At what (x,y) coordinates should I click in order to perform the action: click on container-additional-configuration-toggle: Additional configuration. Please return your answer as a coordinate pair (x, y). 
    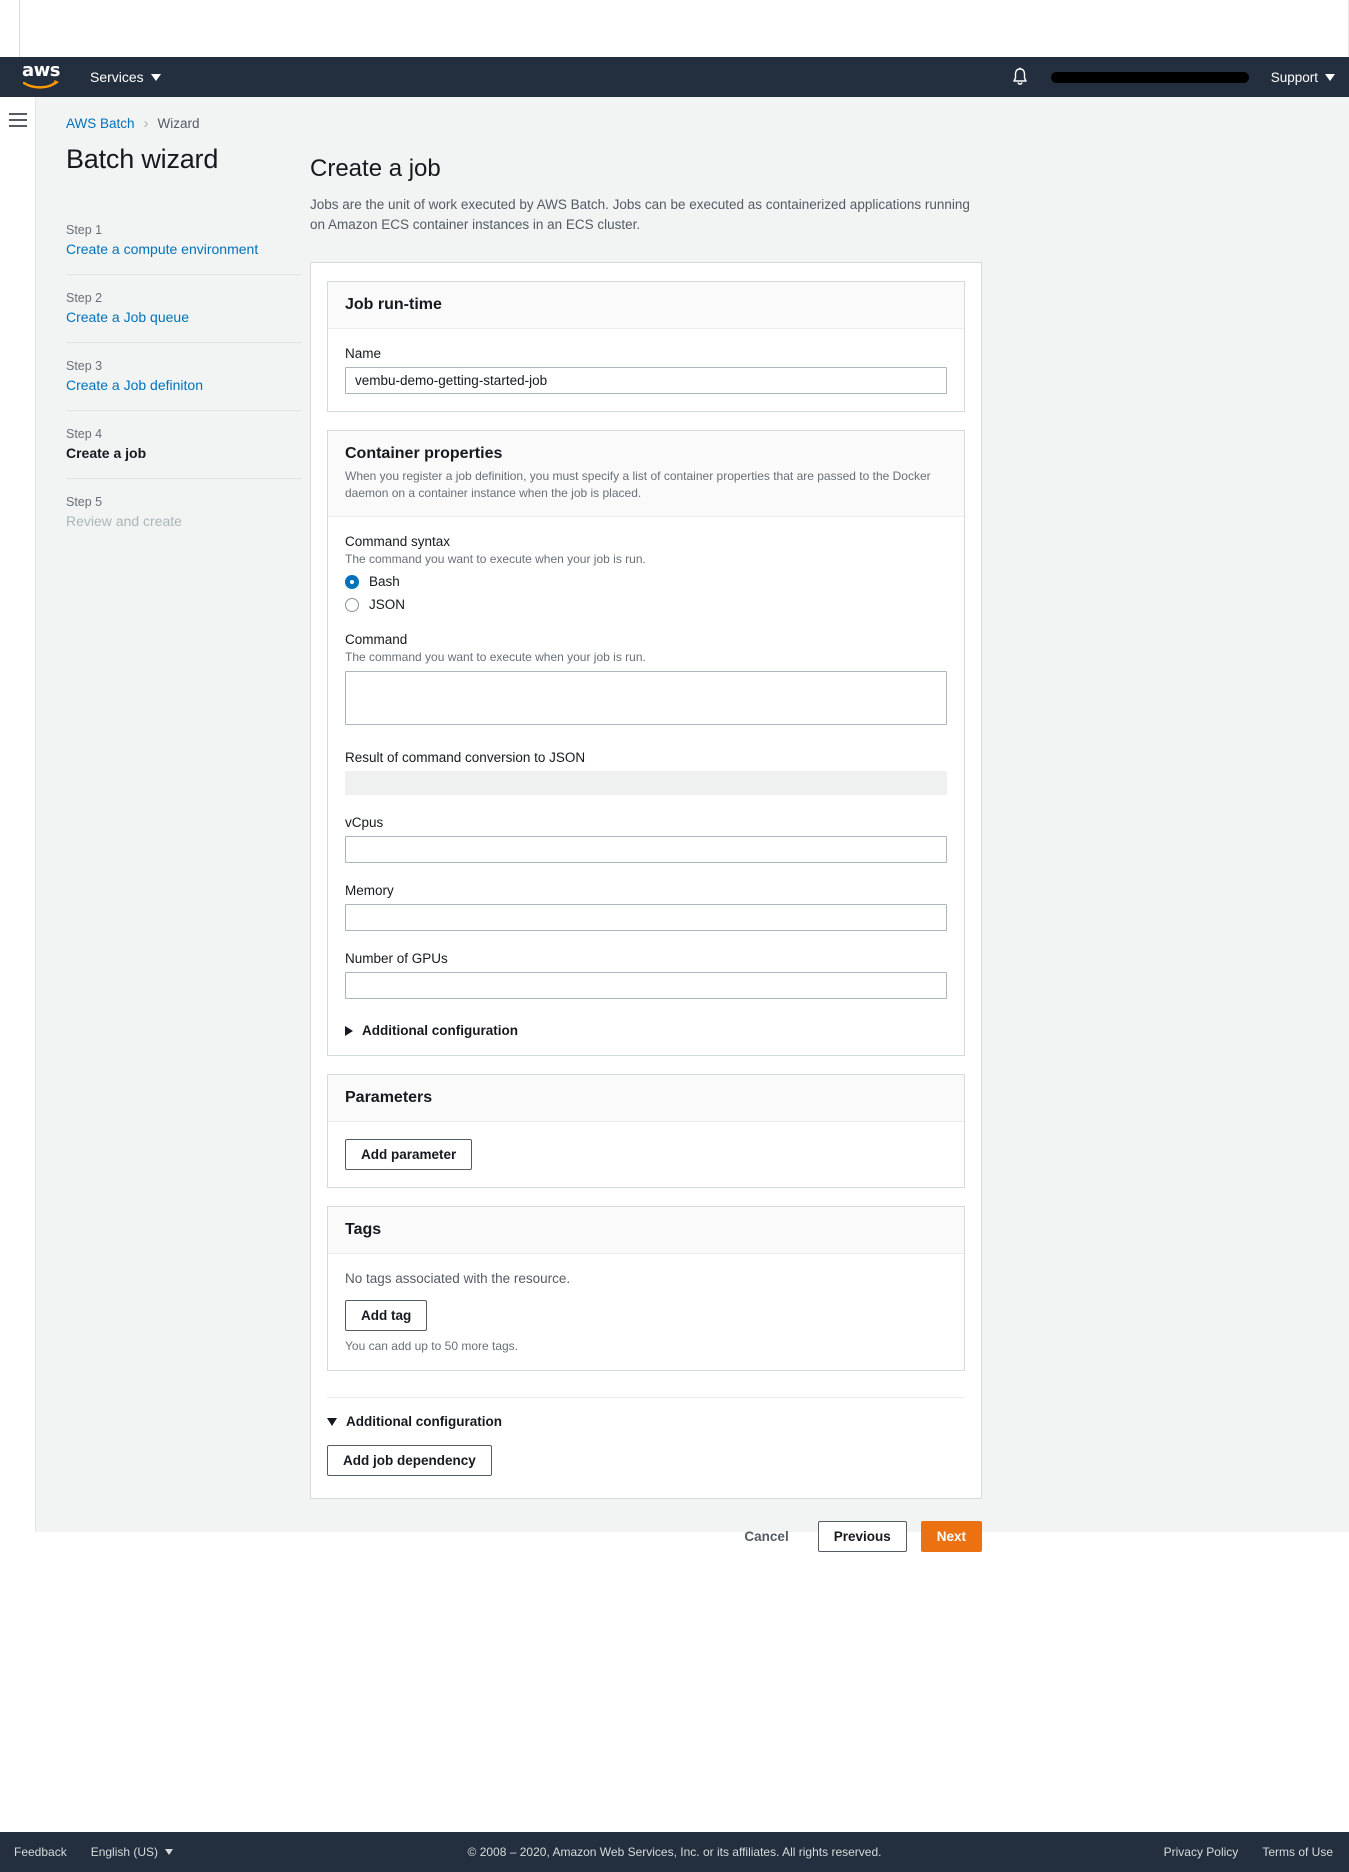
    Looking at the image, I should click on (646, 1030).